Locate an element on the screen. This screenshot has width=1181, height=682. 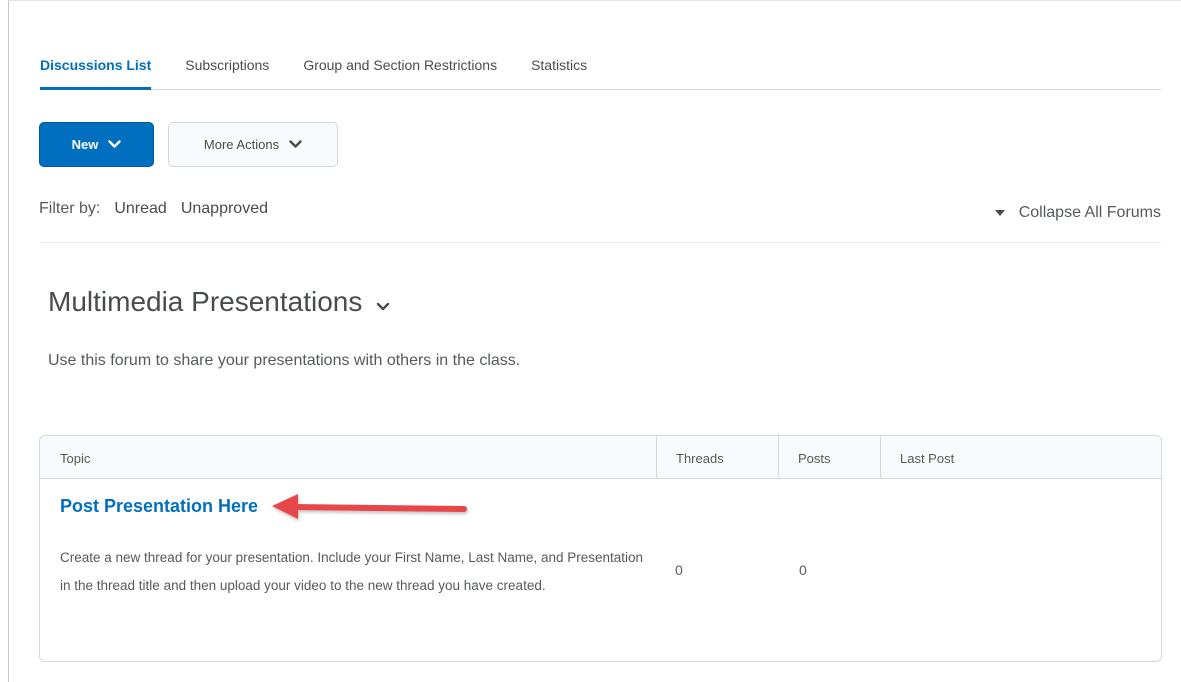
collapse-all-forums-button: Collapse All Forums is located at coordinates (1077, 213).